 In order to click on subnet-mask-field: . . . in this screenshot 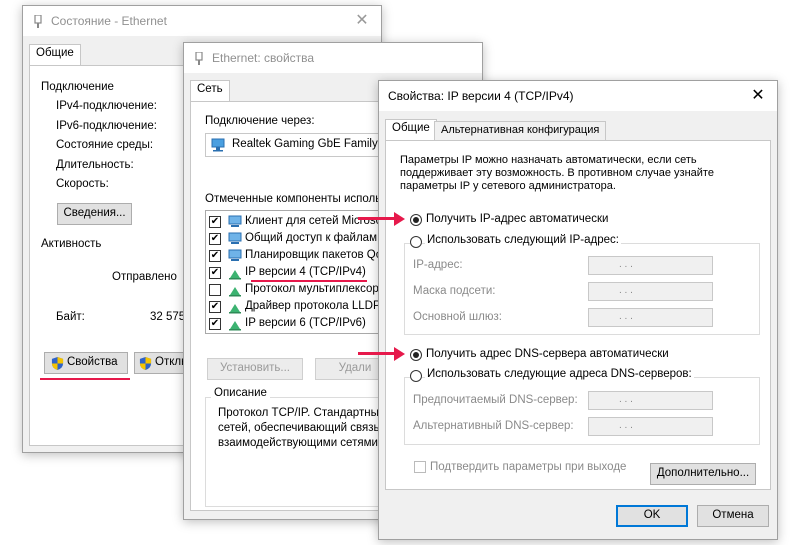, I will do `click(650, 291)`.